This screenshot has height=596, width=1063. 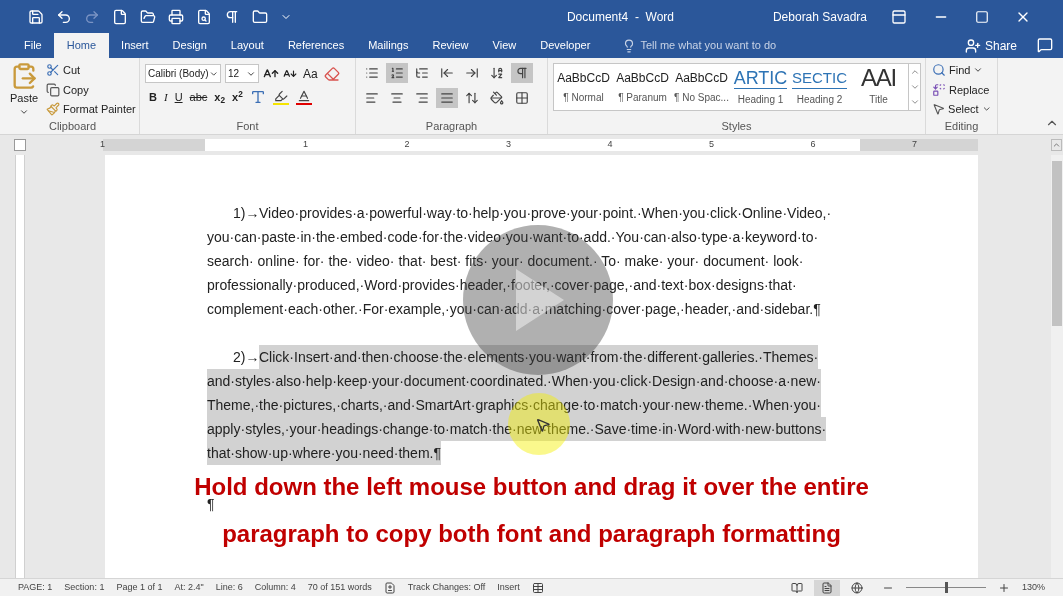 What do you see at coordinates (760, 87) in the screenshot?
I see `style-item: ARTIC Heading 1` at bounding box center [760, 87].